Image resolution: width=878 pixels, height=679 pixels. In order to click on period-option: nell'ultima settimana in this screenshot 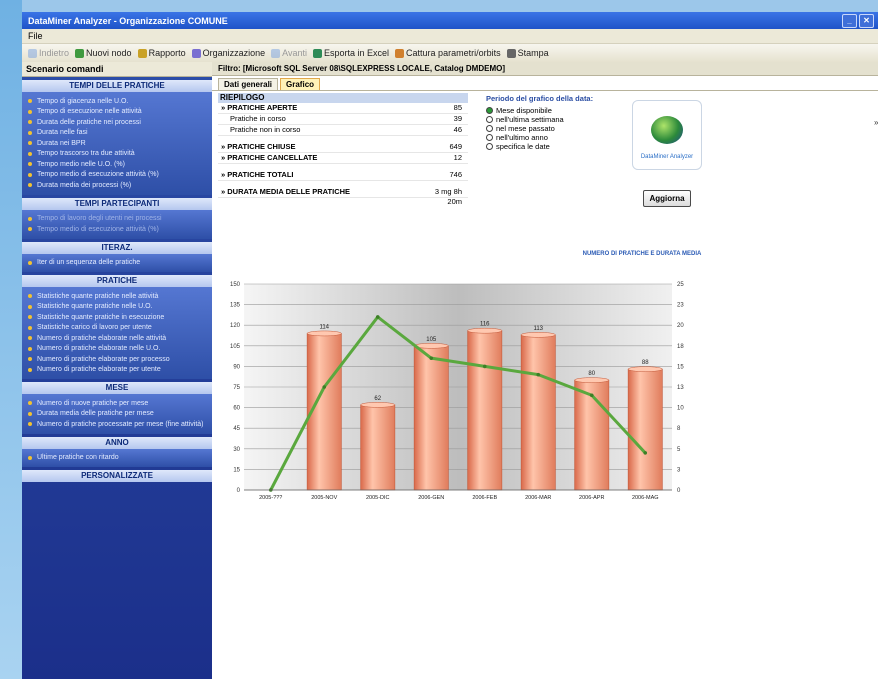, I will do `click(541, 119)`.